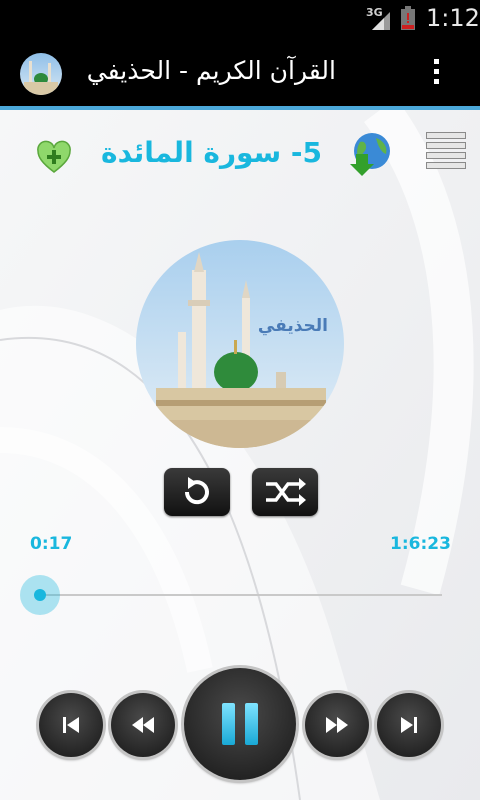 The image size is (480, 800). I want to click on list-menu-icon, so click(447, 156).